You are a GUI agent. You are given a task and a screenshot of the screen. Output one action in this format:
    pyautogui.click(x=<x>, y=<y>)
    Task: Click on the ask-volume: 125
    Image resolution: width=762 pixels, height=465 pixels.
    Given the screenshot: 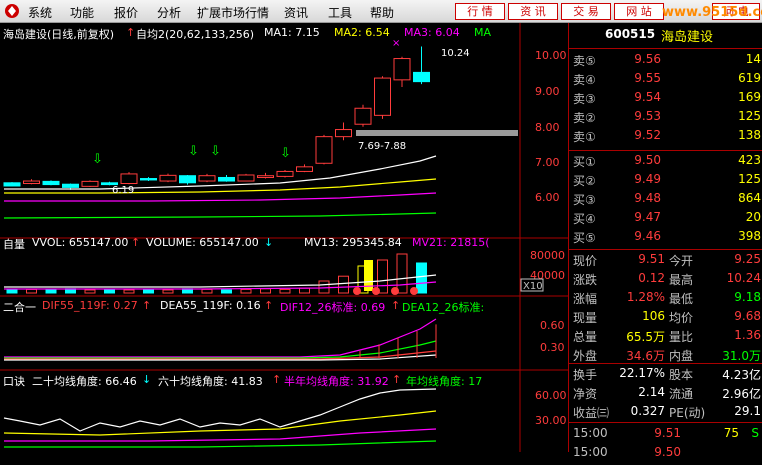 What is the action you would take?
    pyautogui.click(x=749, y=116)
    